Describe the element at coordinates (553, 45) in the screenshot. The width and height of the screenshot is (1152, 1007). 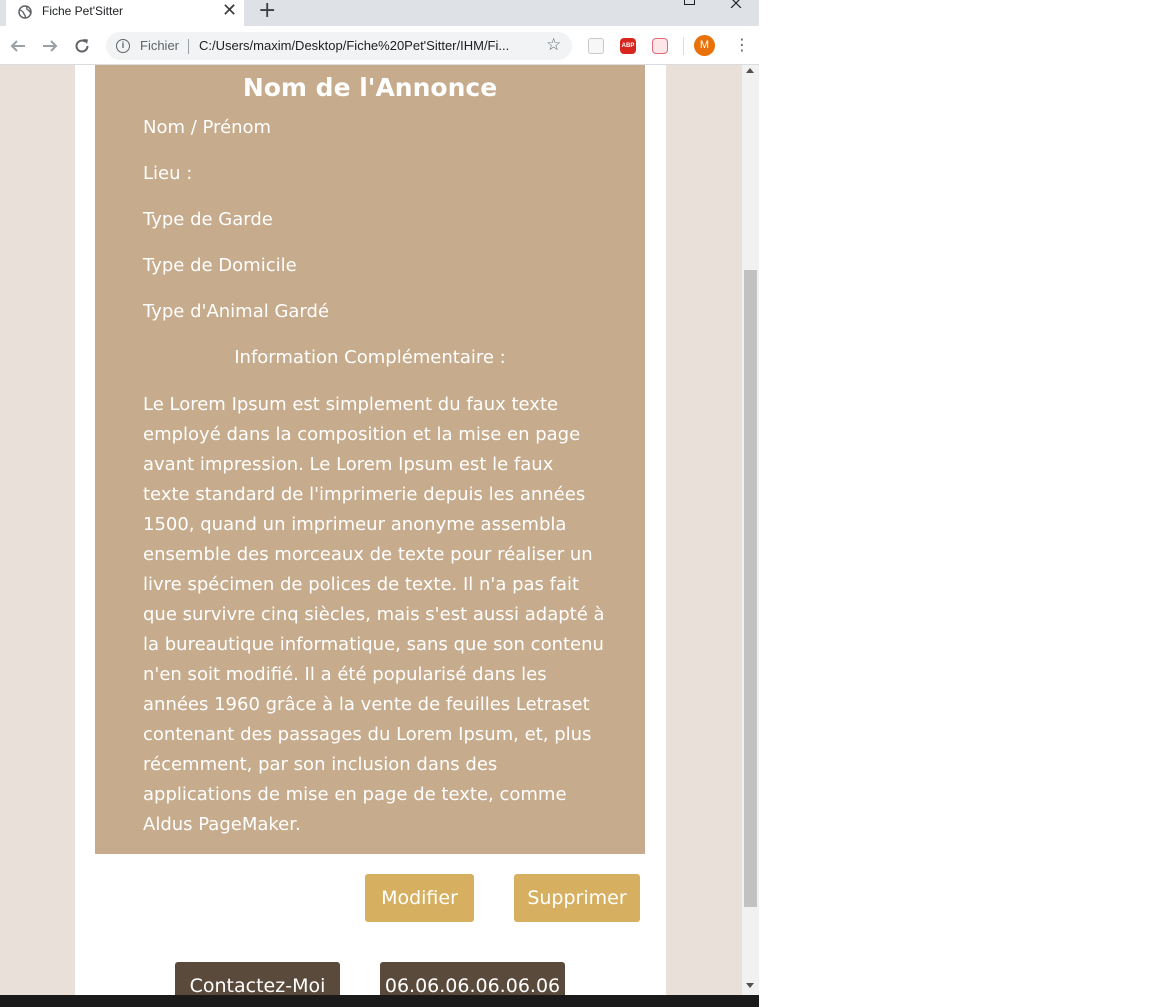
I see `star-icon: ☆` at that location.